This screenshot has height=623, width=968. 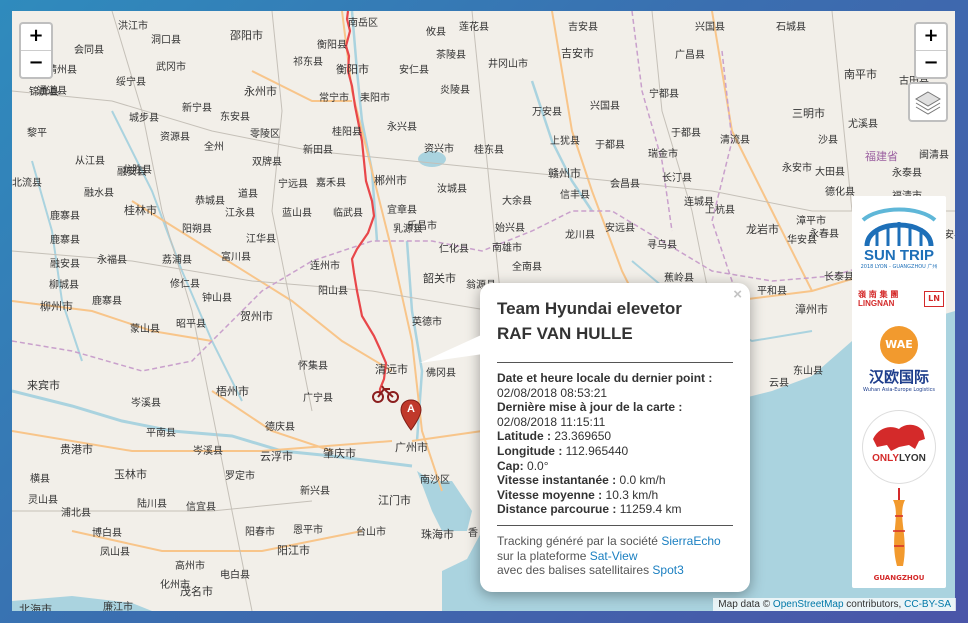 I want to click on info-row: Longitude : 112.965440, so click(x=615, y=451).